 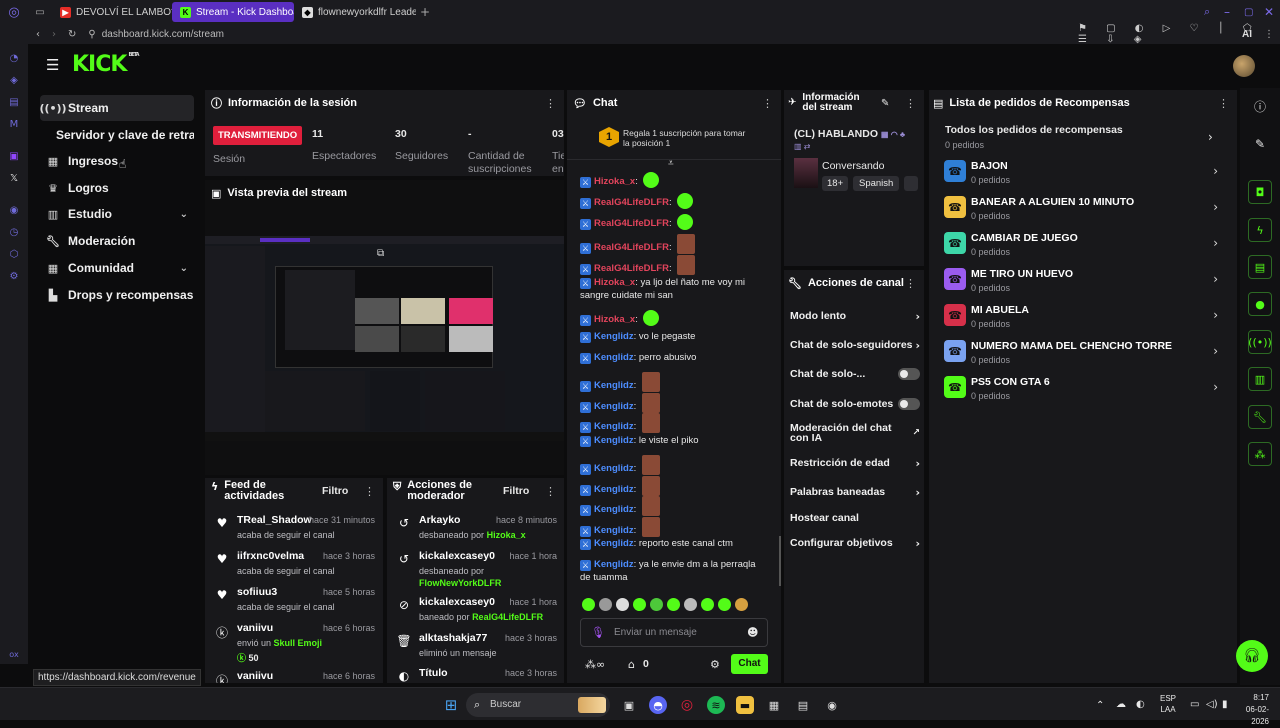 I want to click on sidebar-twitch-icon: ▣, so click(x=14, y=156).